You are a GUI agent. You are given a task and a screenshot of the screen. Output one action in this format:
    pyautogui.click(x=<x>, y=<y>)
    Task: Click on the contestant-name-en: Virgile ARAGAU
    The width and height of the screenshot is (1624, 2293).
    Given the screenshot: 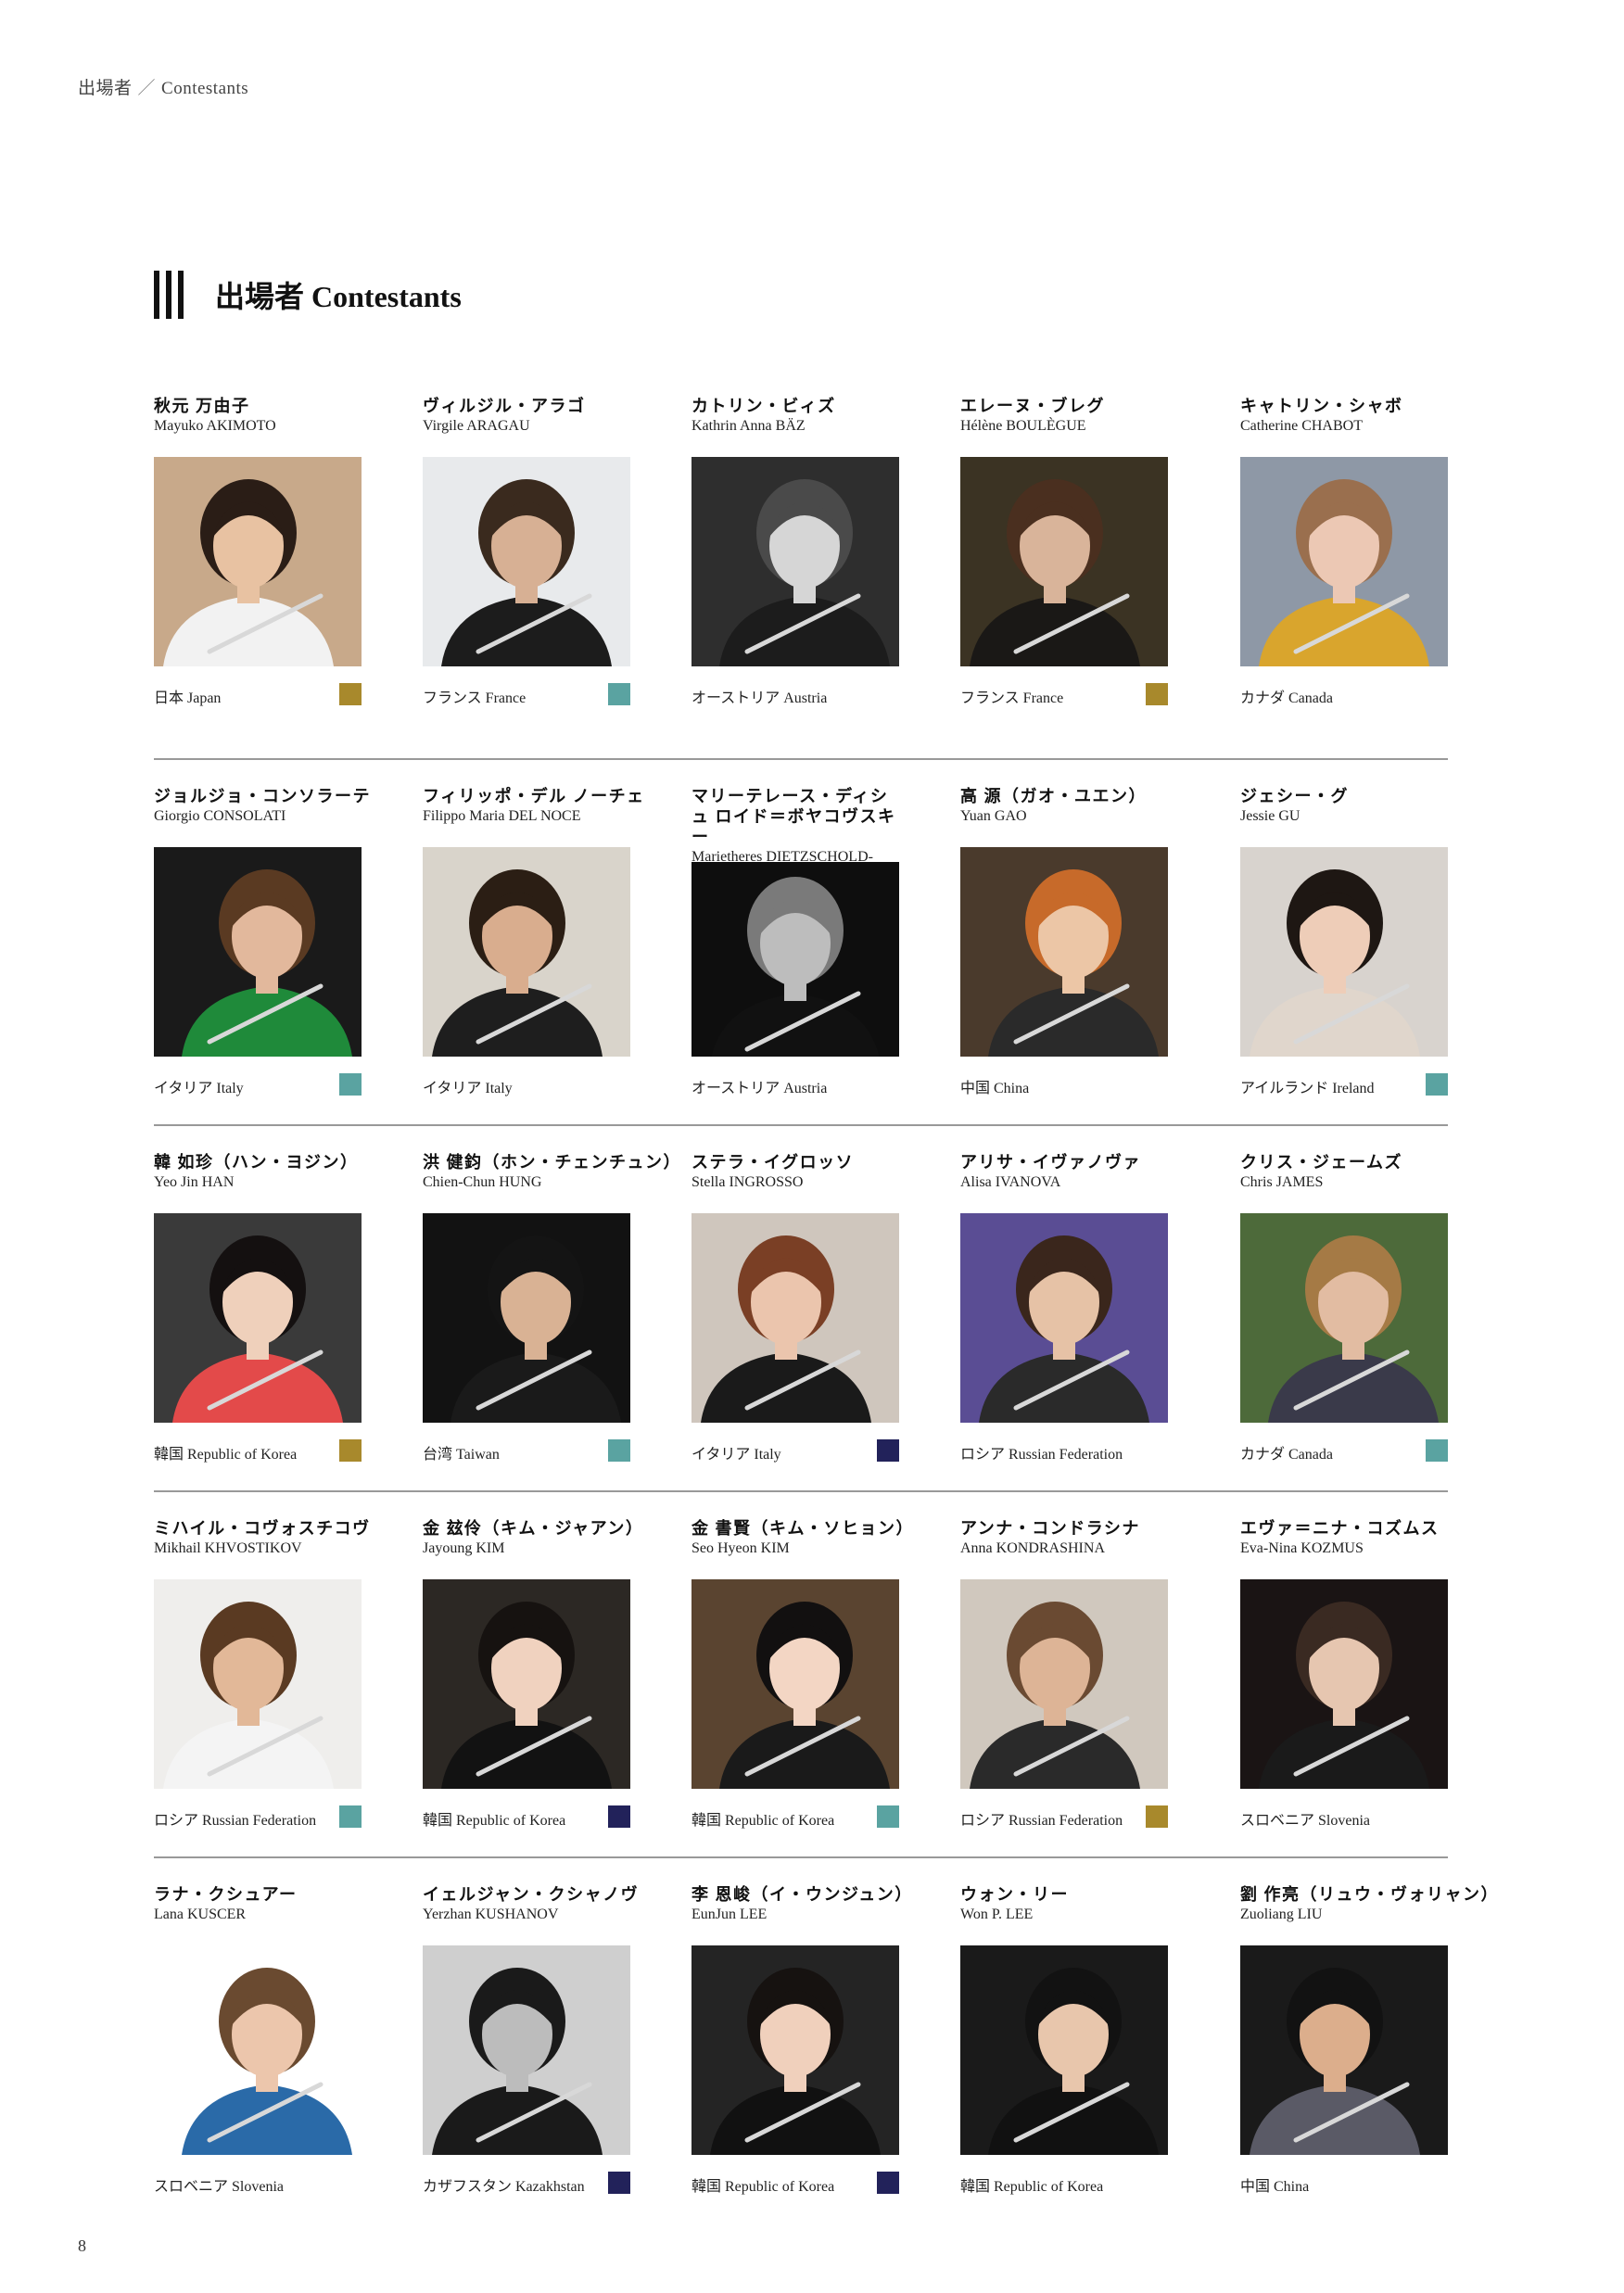 What is the action you would take?
    pyautogui.click(x=476, y=426)
    